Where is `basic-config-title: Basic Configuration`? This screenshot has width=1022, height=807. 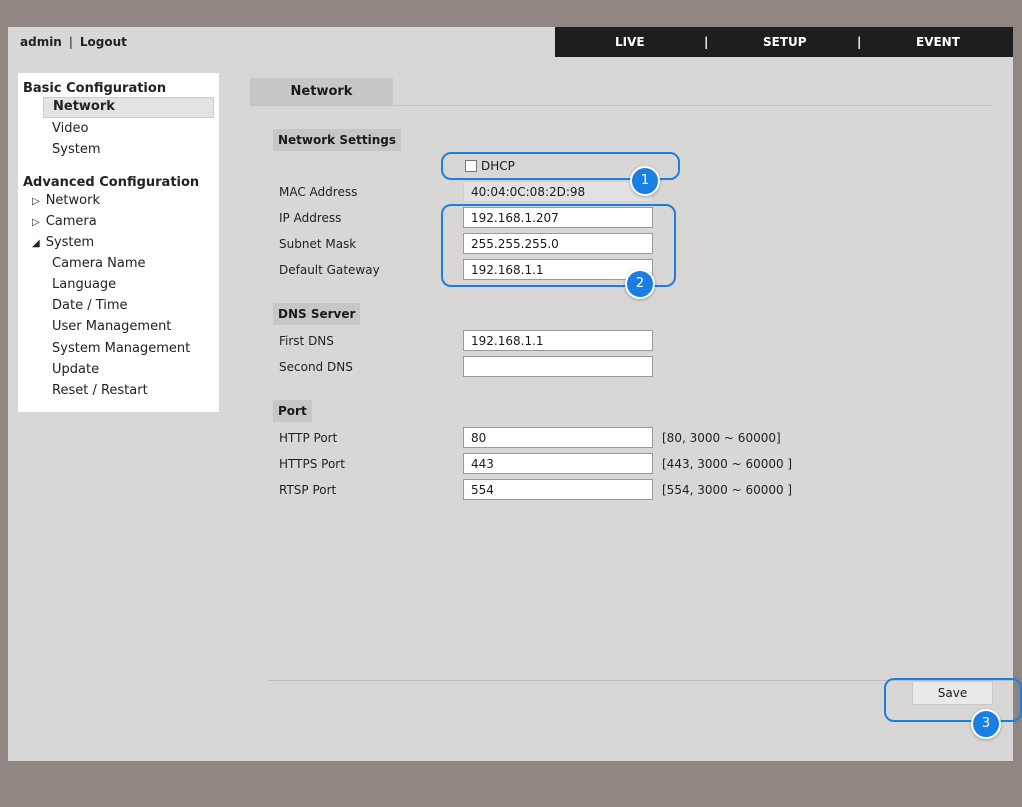 basic-config-title: Basic Configuration is located at coordinates (95, 88).